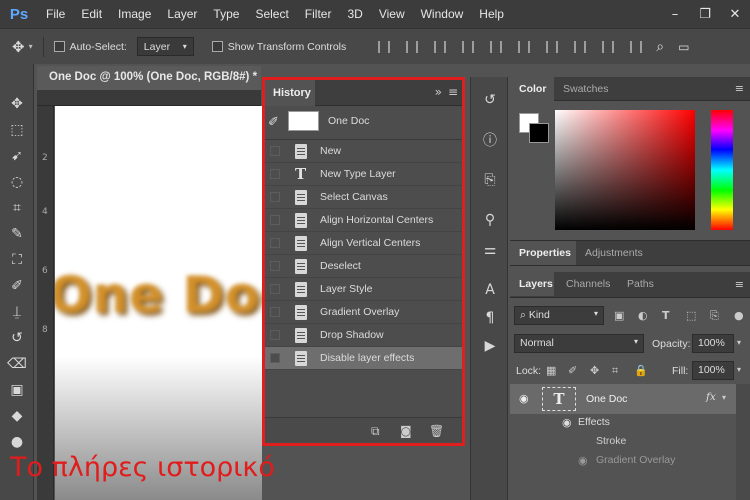 The width and height of the screenshot is (750, 500). Describe the element at coordinates (539, 133) in the screenshot. I see `background-color-swatch` at that location.